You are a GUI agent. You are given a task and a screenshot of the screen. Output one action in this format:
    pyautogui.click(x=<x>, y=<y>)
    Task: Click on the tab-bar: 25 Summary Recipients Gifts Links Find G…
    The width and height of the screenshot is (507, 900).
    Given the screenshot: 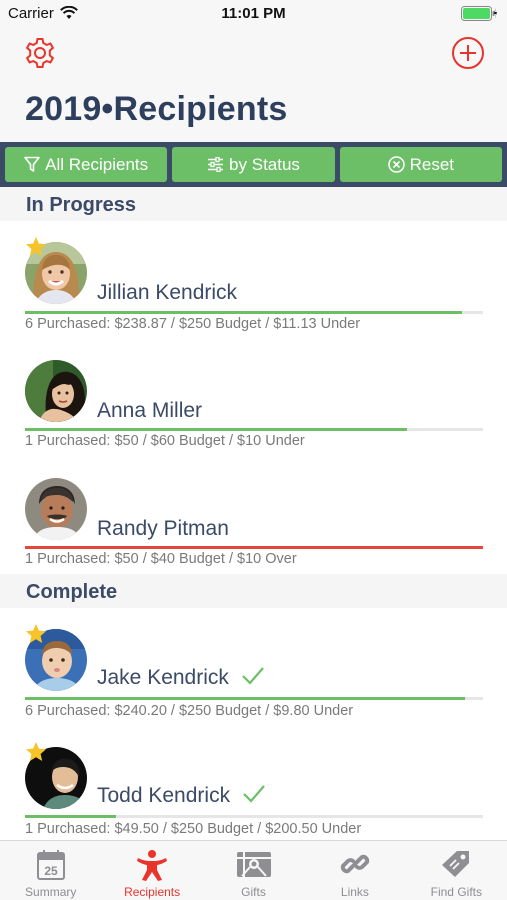 What is the action you would take?
    pyautogui.click(x=253, y=870)
    